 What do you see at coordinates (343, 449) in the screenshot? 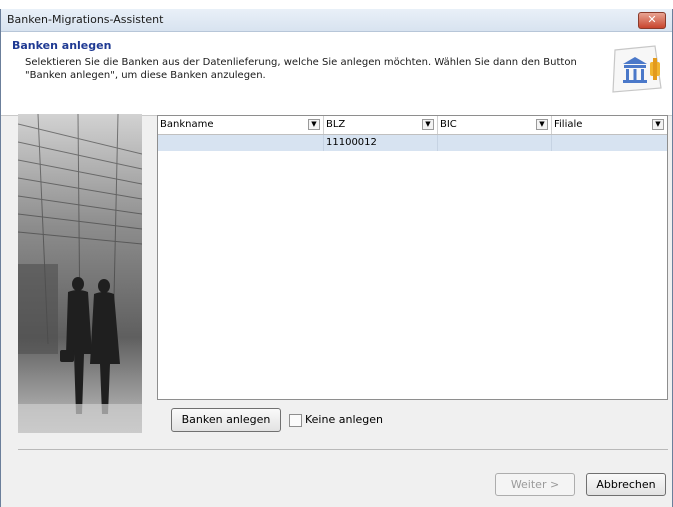
I see `footer-separator` at bounding box center [343, 449].